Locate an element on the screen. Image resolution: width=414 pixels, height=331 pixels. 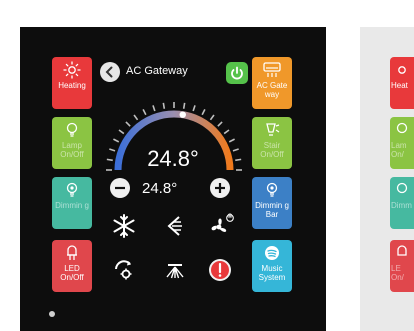
tile-dimming: Dimmin g is located at coordinates (72, 203).